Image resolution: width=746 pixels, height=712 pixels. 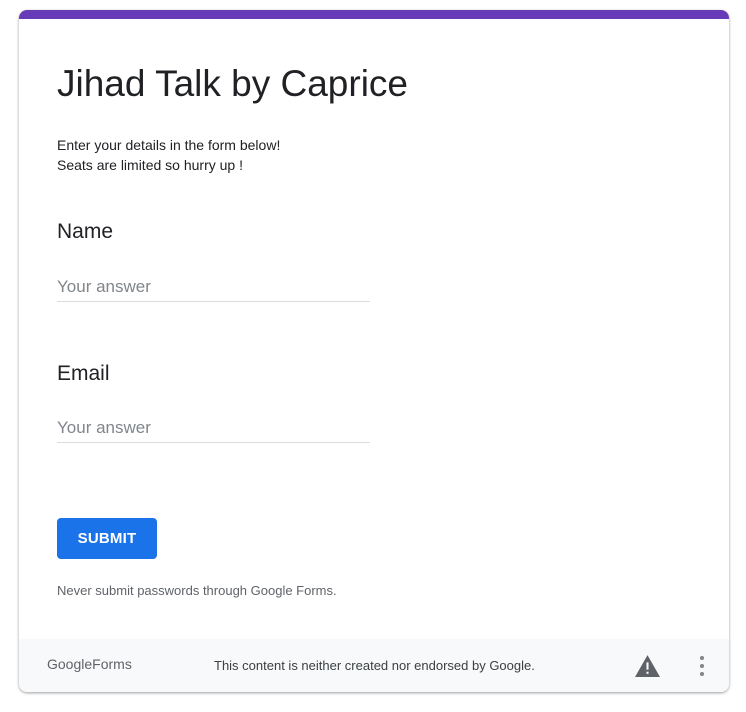 I want to click on google-forms-logo: GoogleForms, so click(x=89, y=664).